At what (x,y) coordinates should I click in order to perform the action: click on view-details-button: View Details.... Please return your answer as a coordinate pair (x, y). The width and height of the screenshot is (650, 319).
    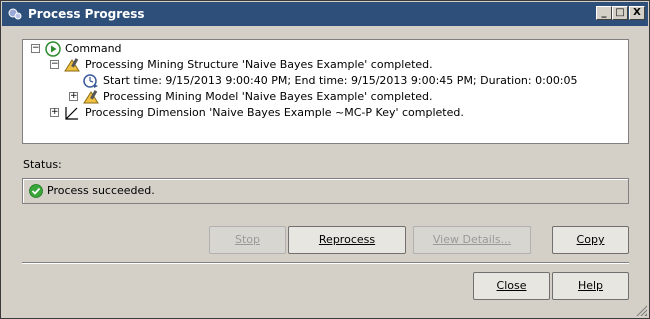
    Looking at the image, I should click on (472, 240).